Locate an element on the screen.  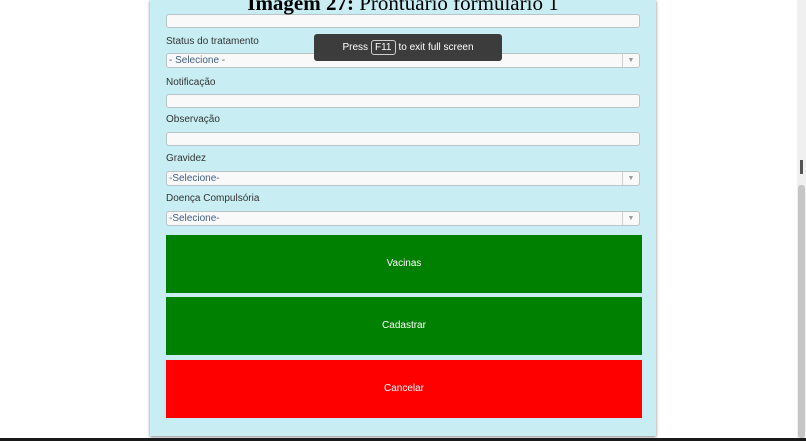
cancelar-button: Cancelar is located at coordinates (404, 389).